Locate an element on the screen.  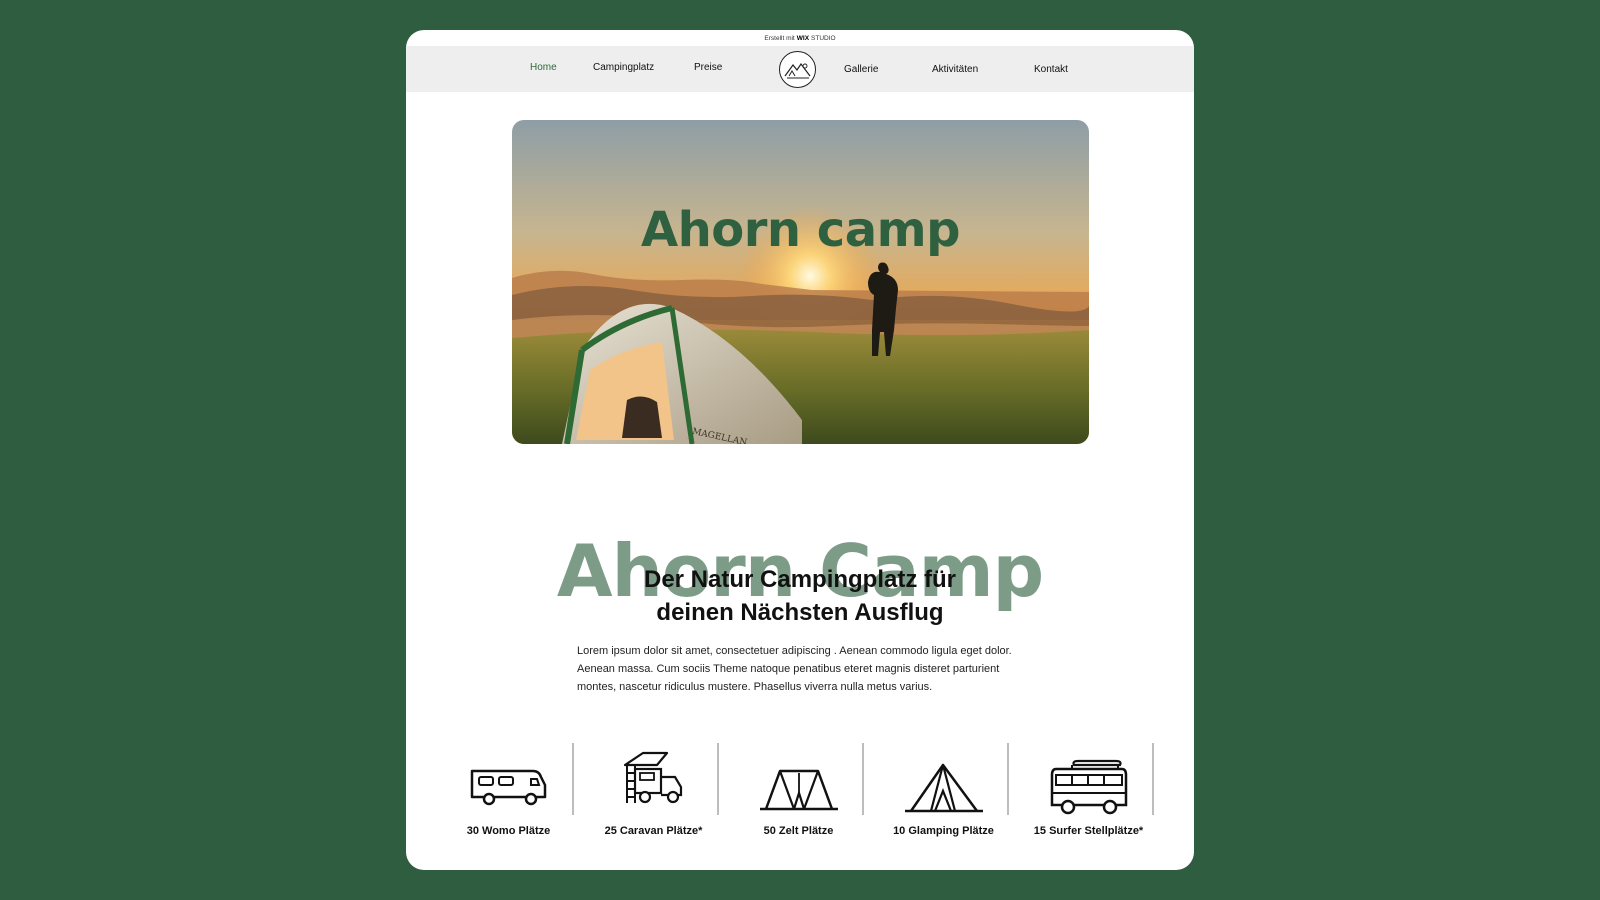
mountain-logo-icon is located at coordinates (797, 70).